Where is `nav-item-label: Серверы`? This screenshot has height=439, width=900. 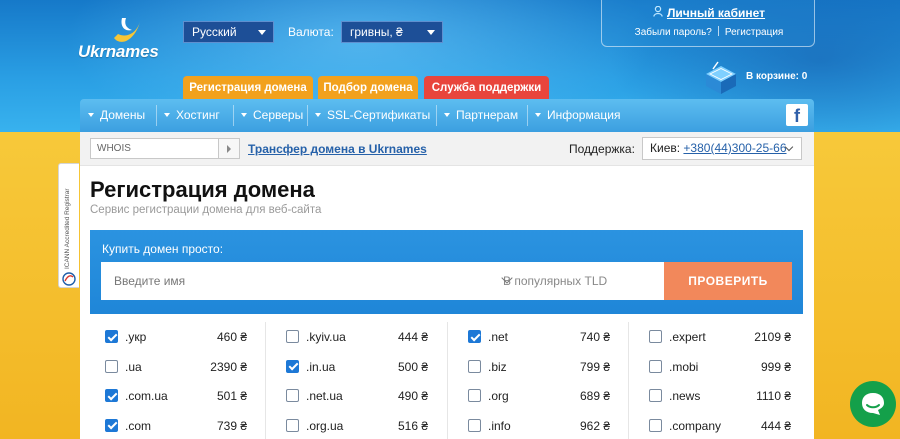 nav-item-label: Серверы is located at coordinates (278, 115).